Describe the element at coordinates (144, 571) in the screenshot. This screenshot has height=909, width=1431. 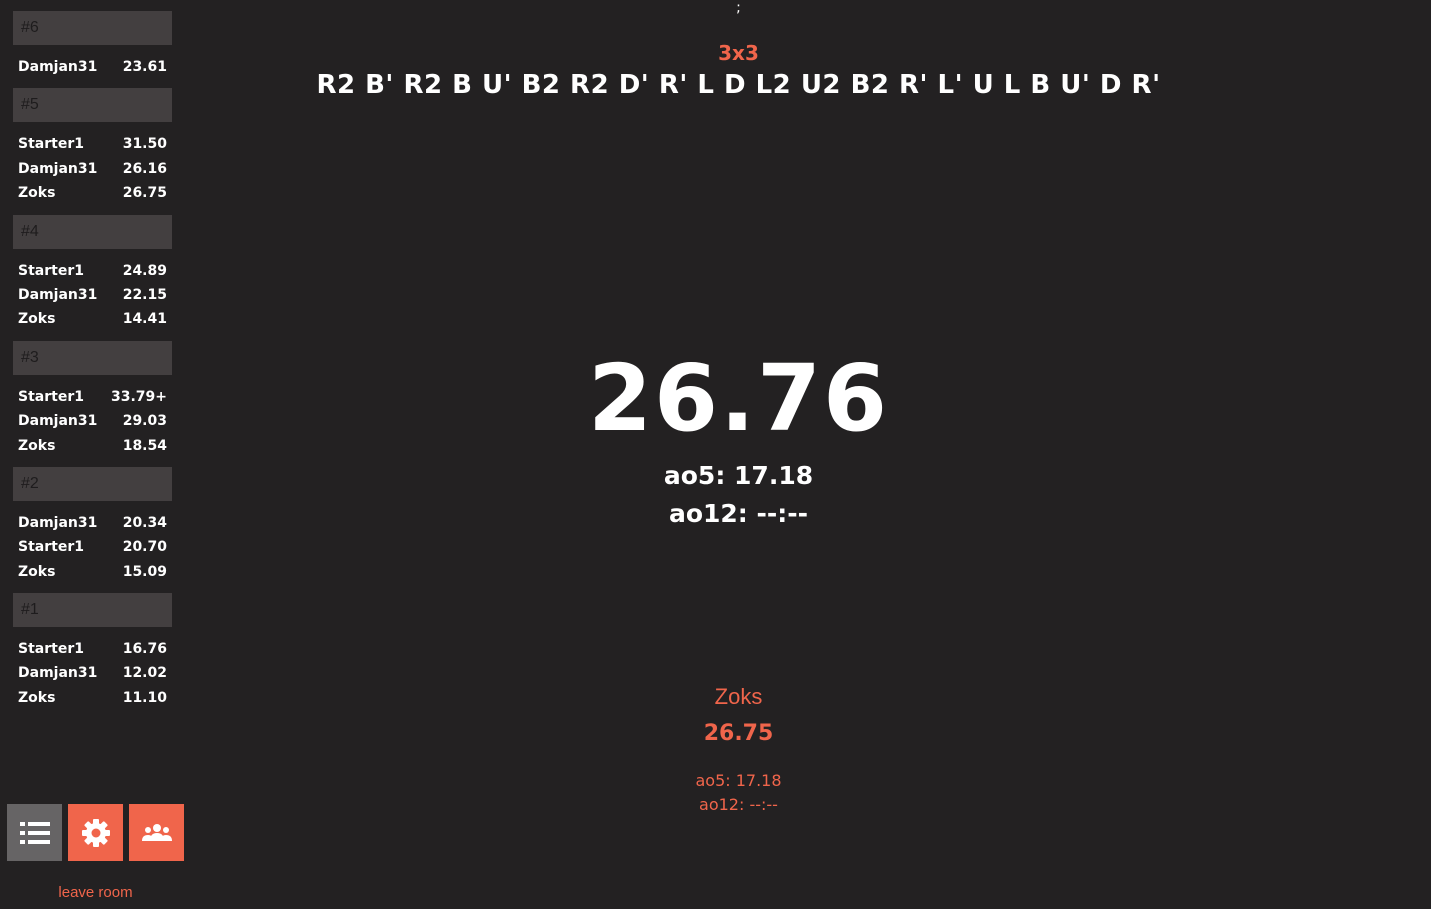
I see `result-time: 15.09` at that location.